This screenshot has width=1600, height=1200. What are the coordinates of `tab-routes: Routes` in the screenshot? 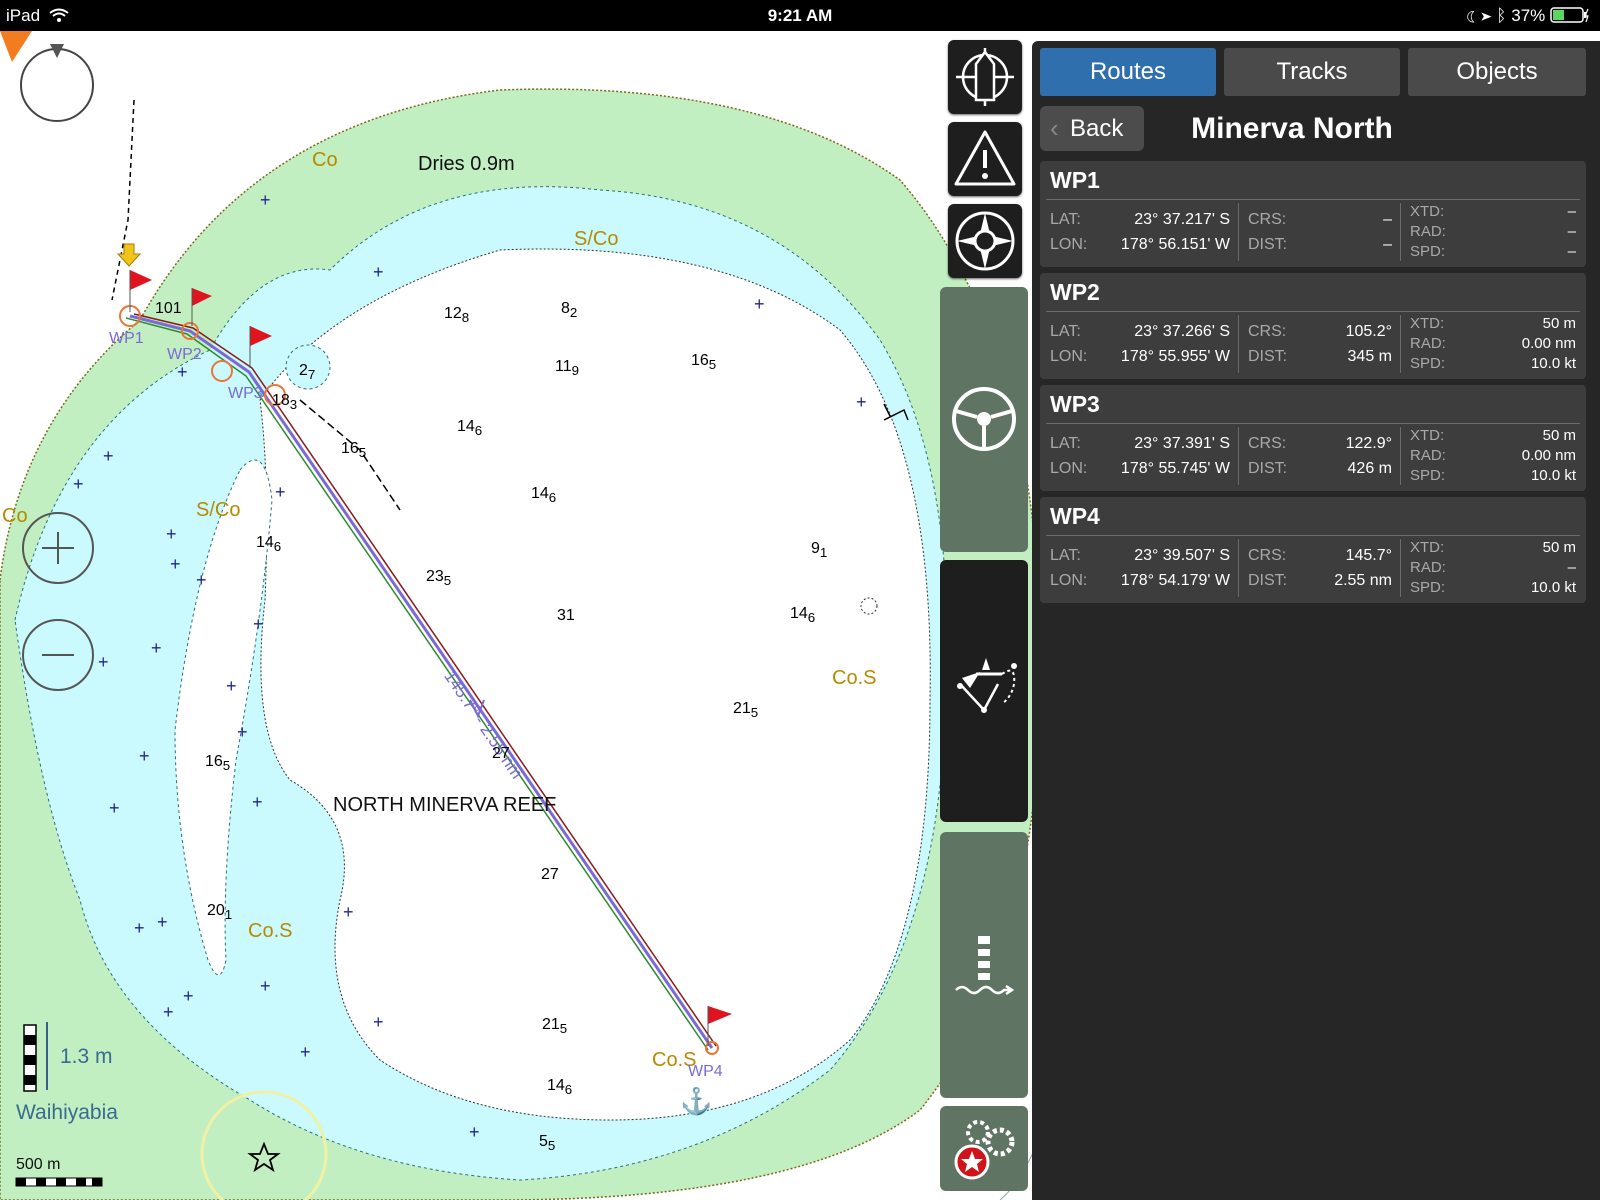 It's located at (1128, 72).